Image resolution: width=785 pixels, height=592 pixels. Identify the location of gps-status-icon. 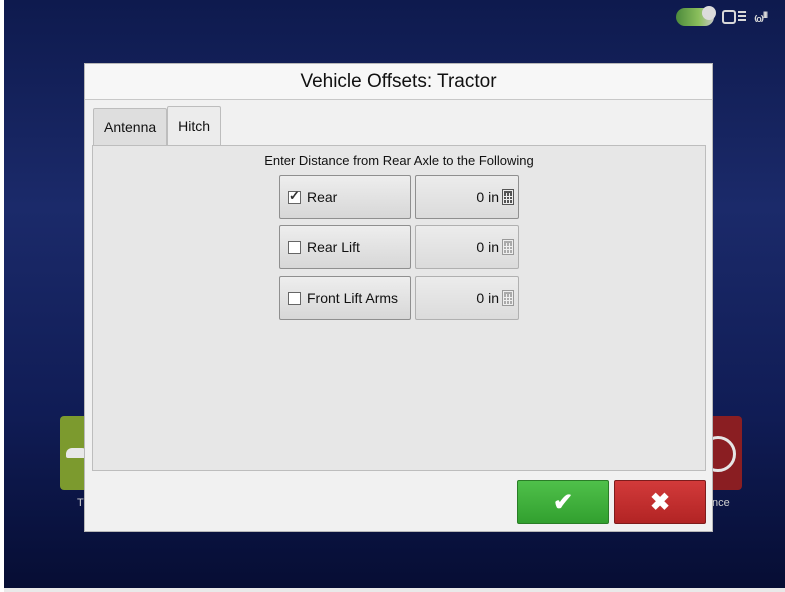
(696, 16).